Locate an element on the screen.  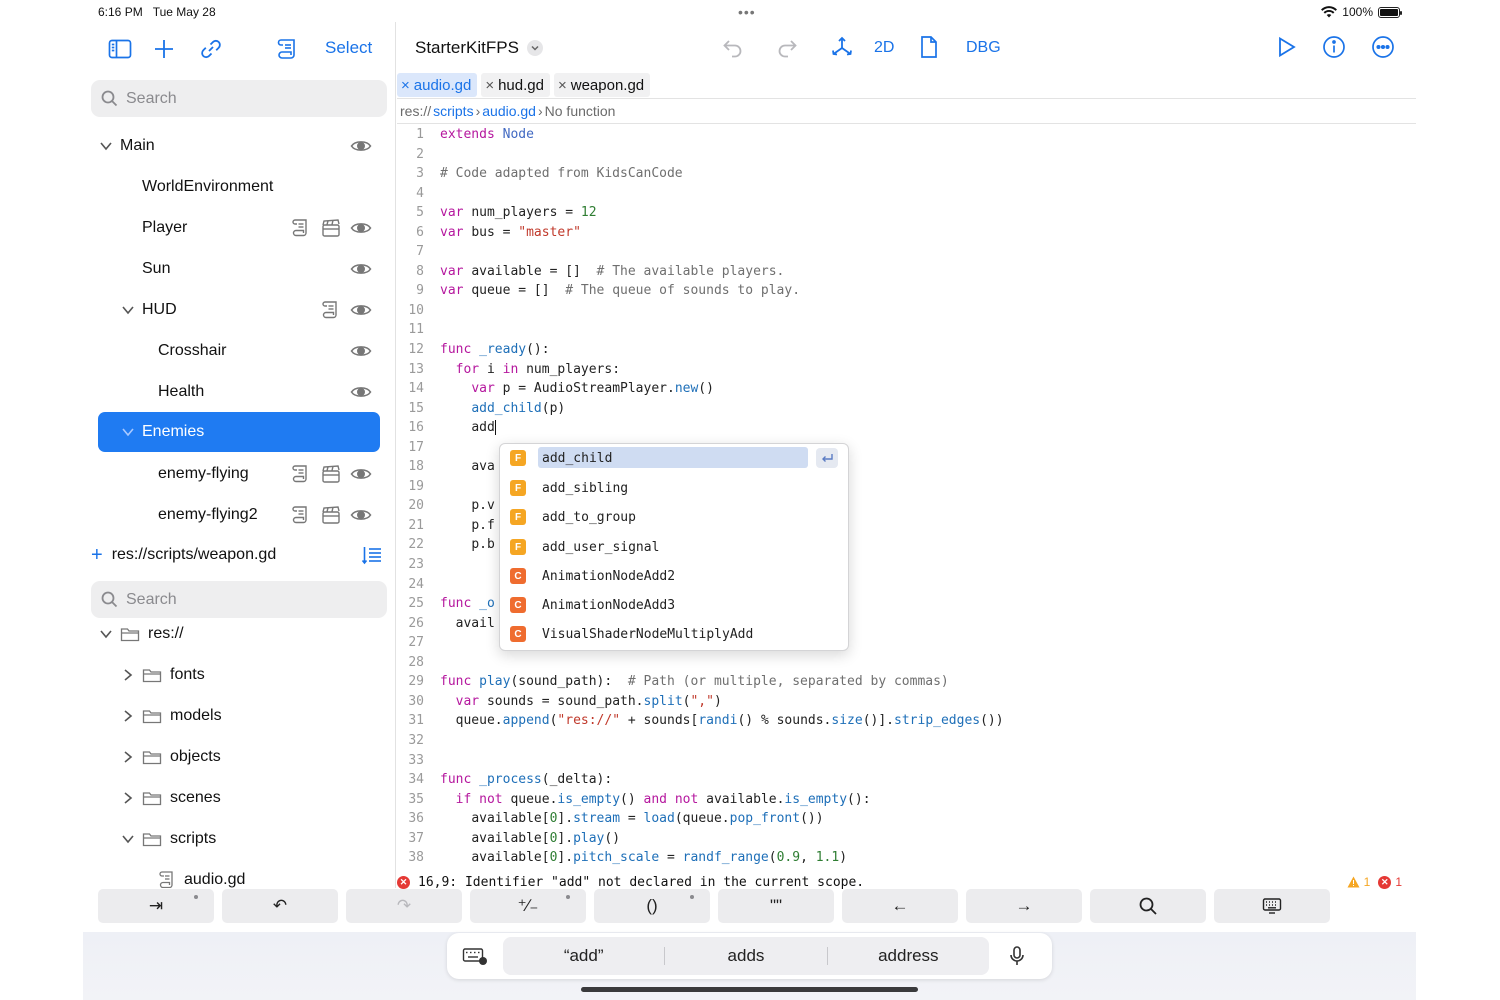
tab-audio-gd: × audio.gd is located at coordinates (437, 85).